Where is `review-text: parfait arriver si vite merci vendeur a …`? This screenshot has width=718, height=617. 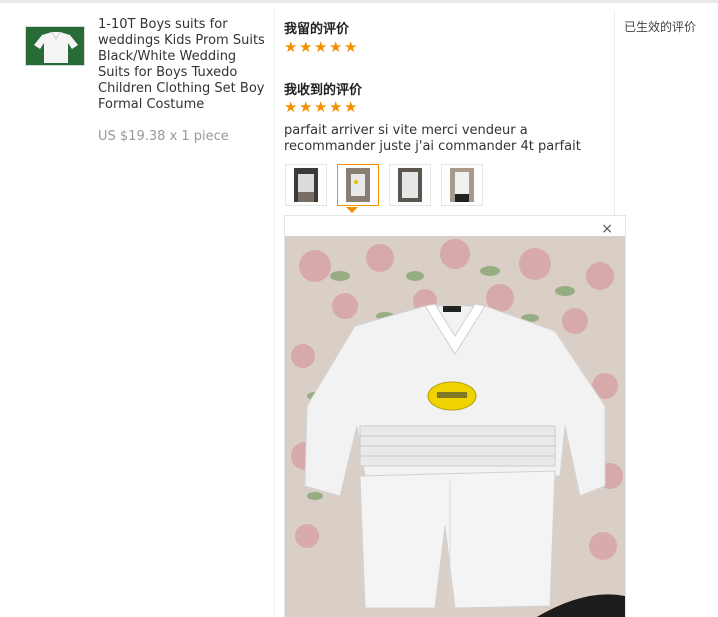 review-text: parfait arriver si vite merci vendeur a … is located at coordinates (432, 138).